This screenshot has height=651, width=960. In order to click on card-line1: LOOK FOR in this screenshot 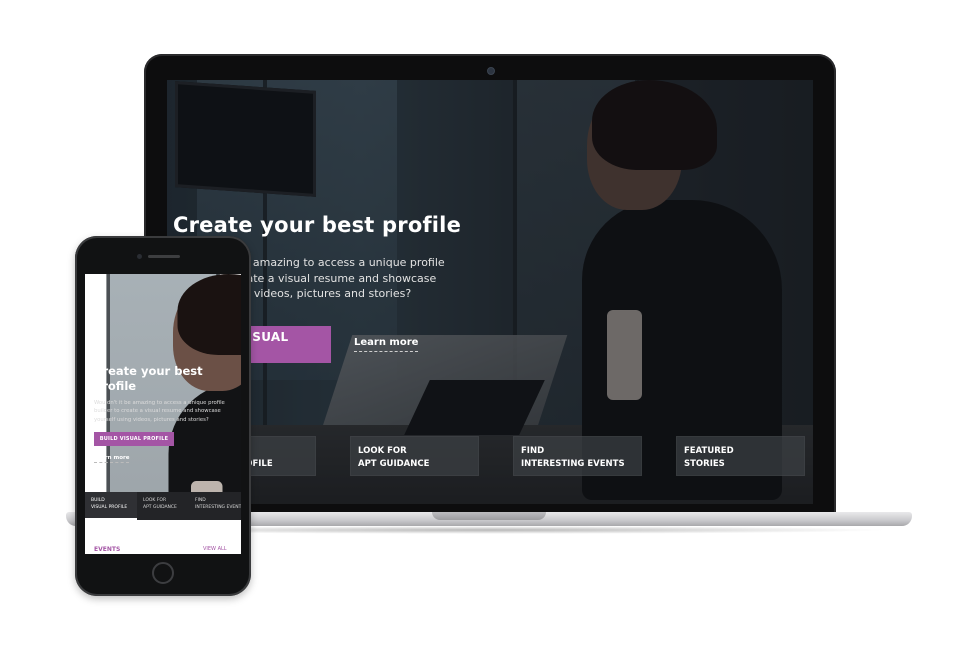, I will do `click(382, 451)`.